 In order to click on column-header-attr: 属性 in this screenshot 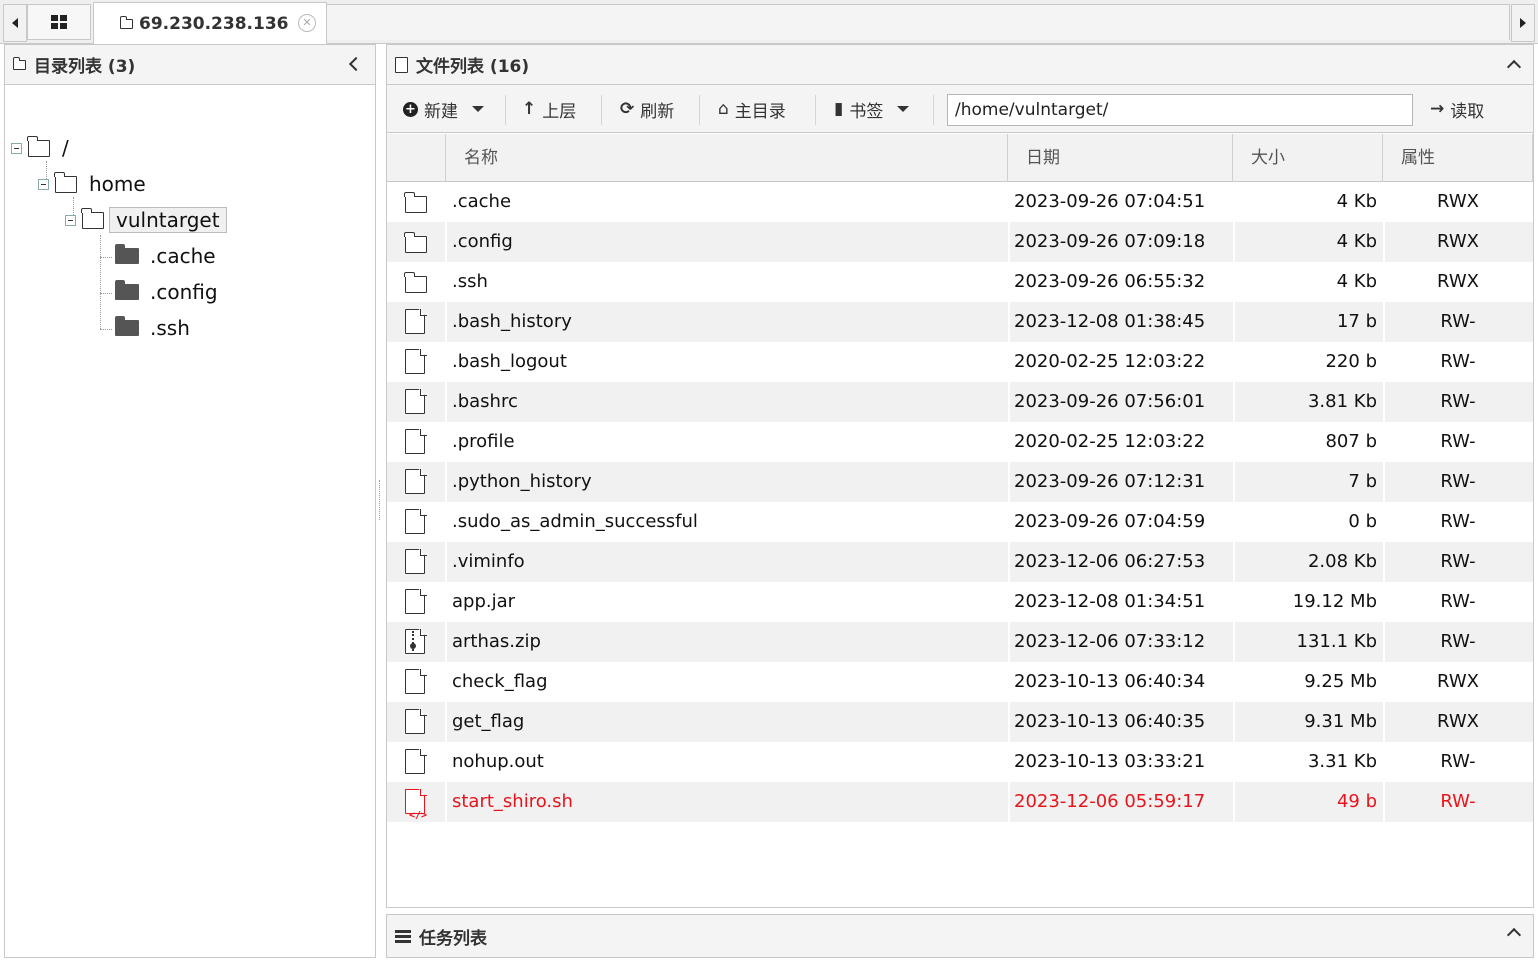, I will do `click(1458, 158)`.